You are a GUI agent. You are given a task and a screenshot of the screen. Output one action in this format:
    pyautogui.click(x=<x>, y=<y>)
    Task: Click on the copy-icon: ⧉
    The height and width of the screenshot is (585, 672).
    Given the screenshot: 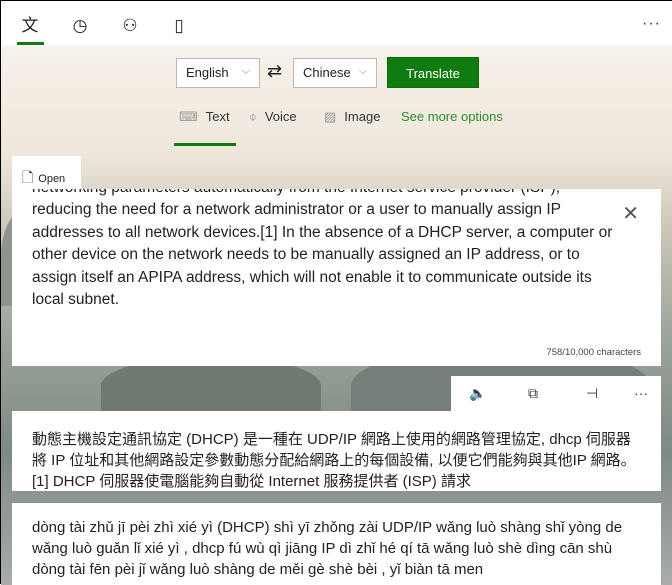 What is the action you would take?
    pyautogui.click(x=533, y=393)
    